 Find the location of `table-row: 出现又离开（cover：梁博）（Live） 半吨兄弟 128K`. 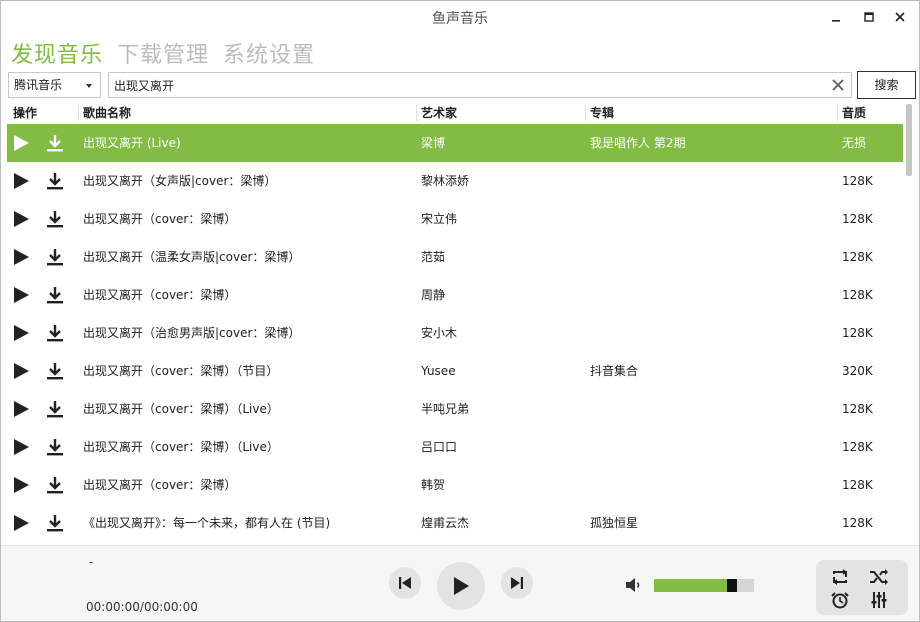

table-row: 出现又离开（cover：梁博）（Live） 半吨兄弟 128K is located at coordinates (455, 409).